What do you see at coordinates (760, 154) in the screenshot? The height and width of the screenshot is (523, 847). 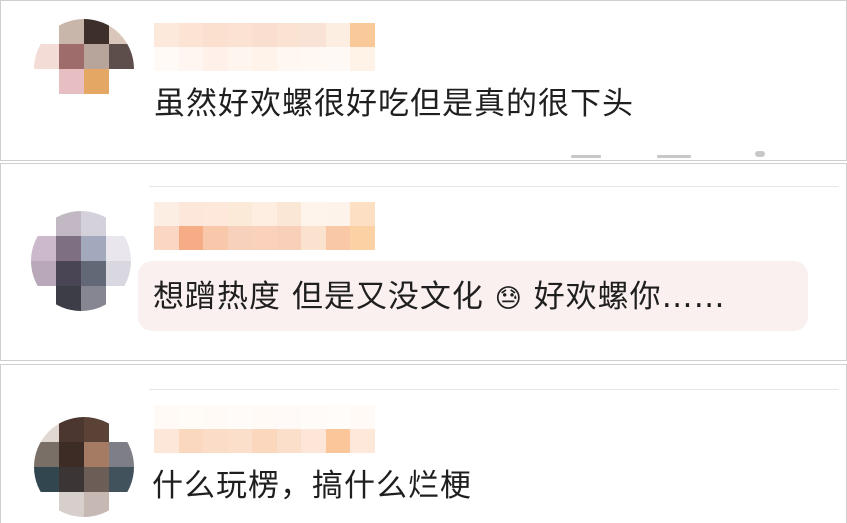 I see `more-icon` at bounding box center [760, 154].